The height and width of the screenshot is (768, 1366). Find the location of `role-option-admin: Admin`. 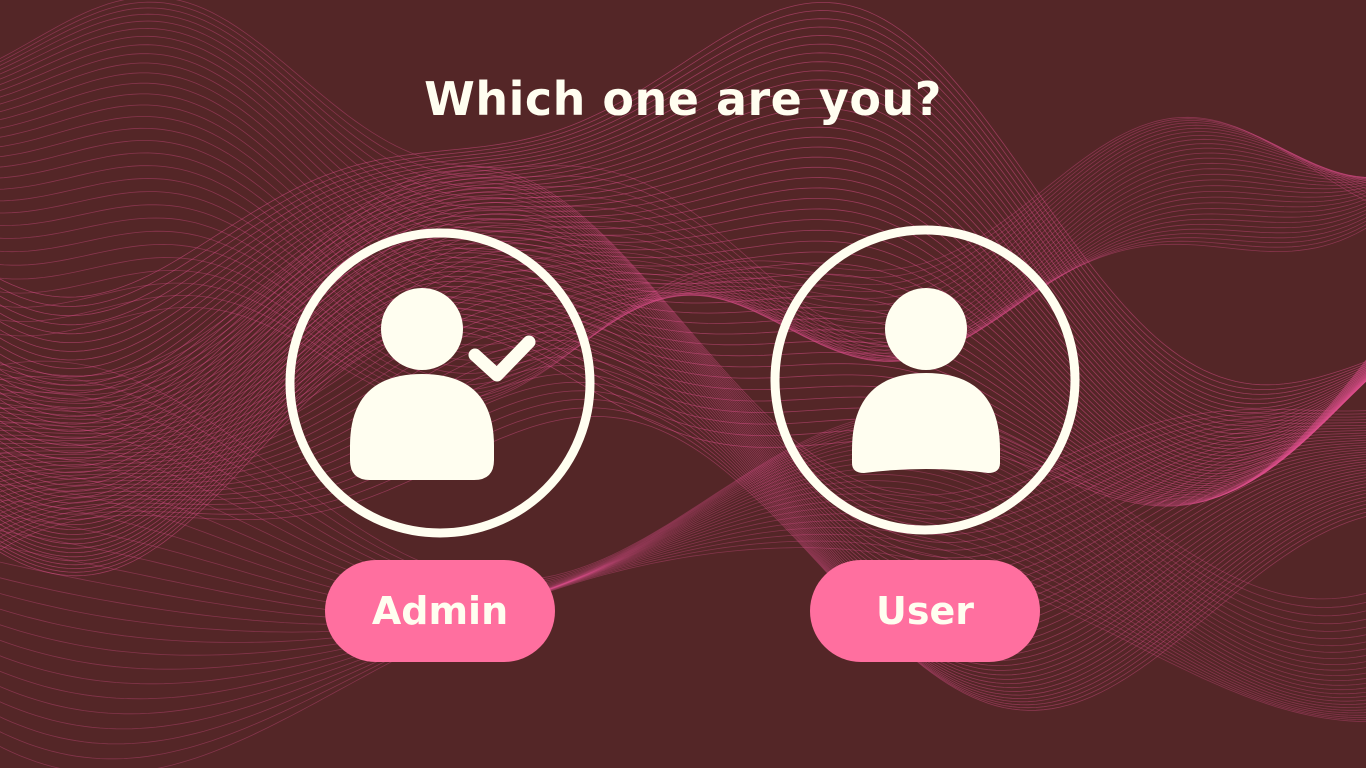

role-option-admin: Admin is located at coordinates (440, 448).